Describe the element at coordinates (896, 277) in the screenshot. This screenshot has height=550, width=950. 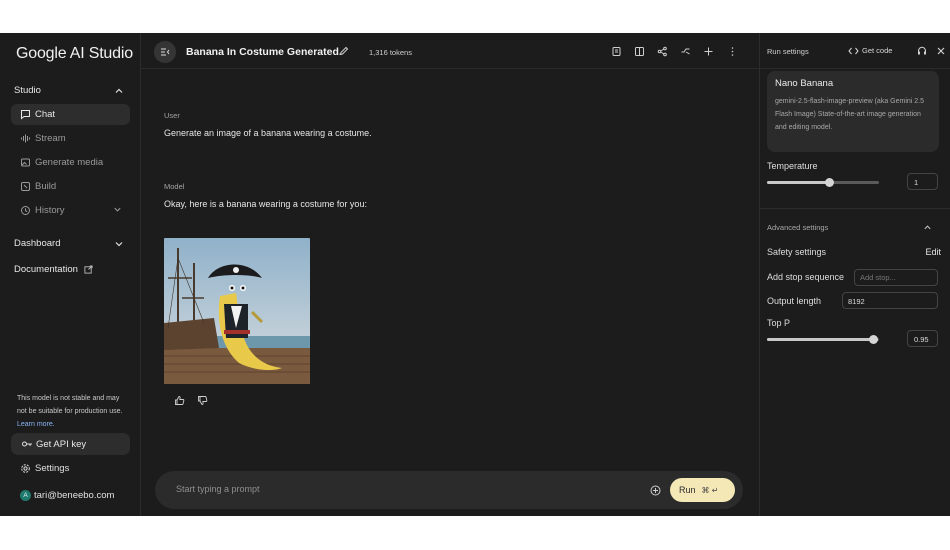
I see `stop-sequence-input` at that location.